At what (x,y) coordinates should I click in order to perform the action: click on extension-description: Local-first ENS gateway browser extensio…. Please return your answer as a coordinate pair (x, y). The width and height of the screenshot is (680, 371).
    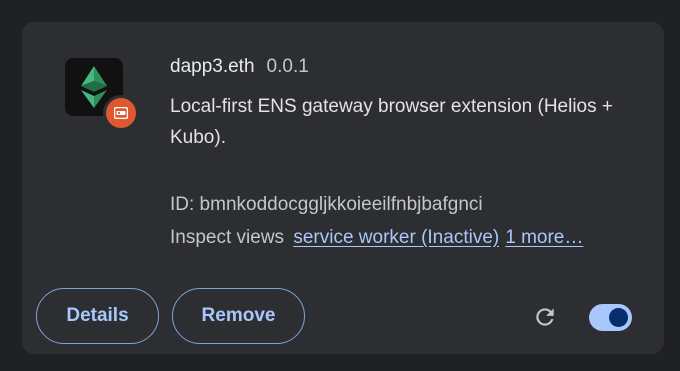
    Looking at the image, I should click on (391, 122).